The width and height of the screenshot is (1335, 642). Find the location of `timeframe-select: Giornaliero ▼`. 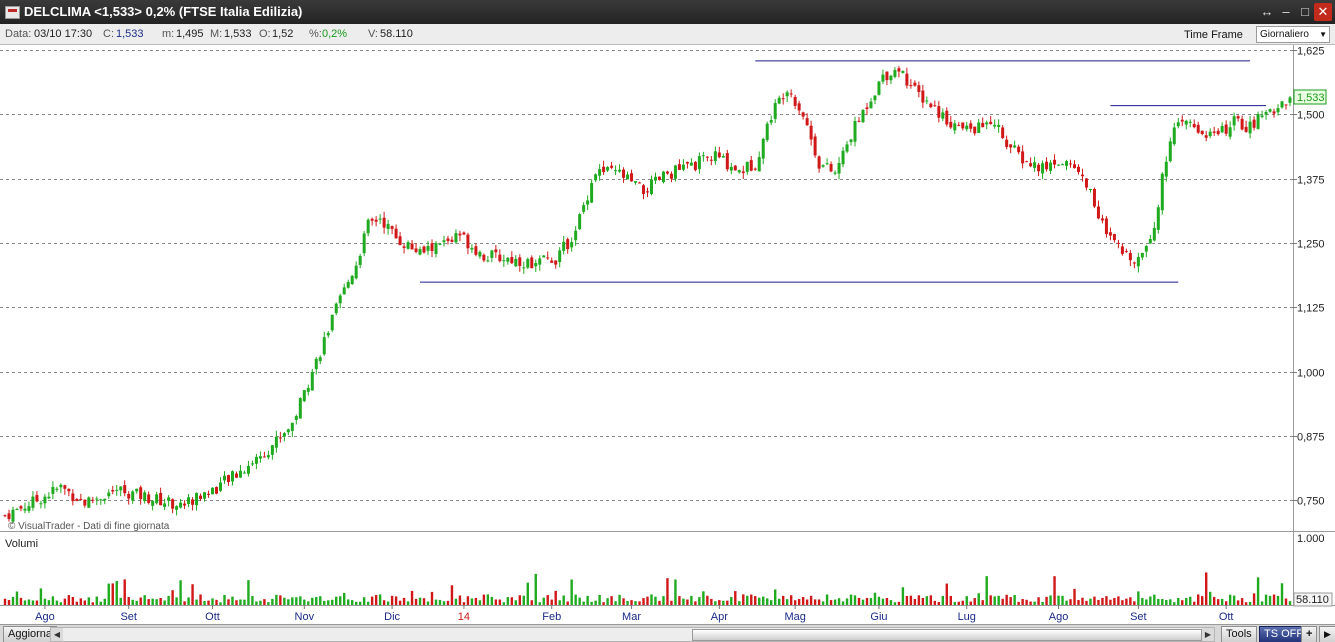

timeframe-select: Giornaliero ▼ is located at coordinates (1293, 34).